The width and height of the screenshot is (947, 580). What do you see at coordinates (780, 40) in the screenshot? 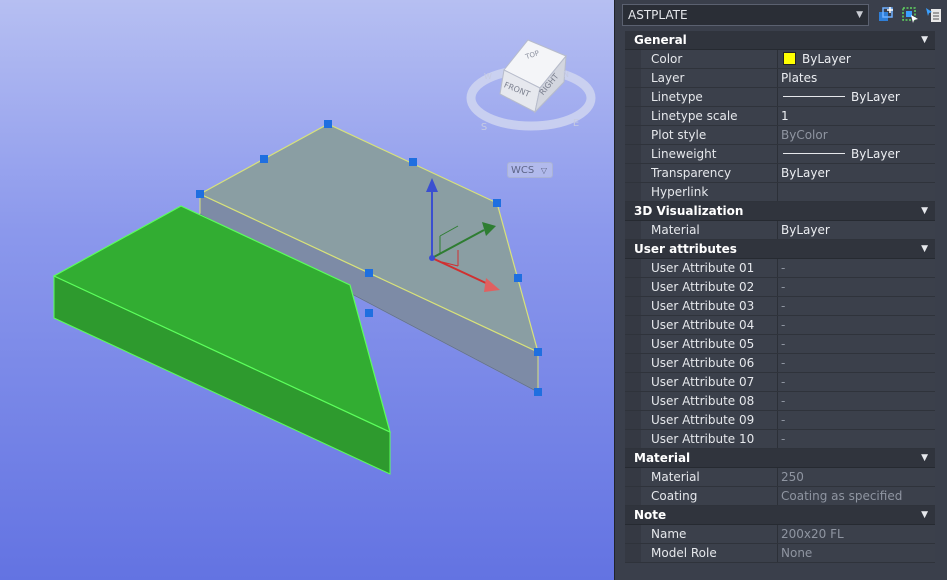
I see `section-general-header: General ▼` at bounding box center [780, 40].